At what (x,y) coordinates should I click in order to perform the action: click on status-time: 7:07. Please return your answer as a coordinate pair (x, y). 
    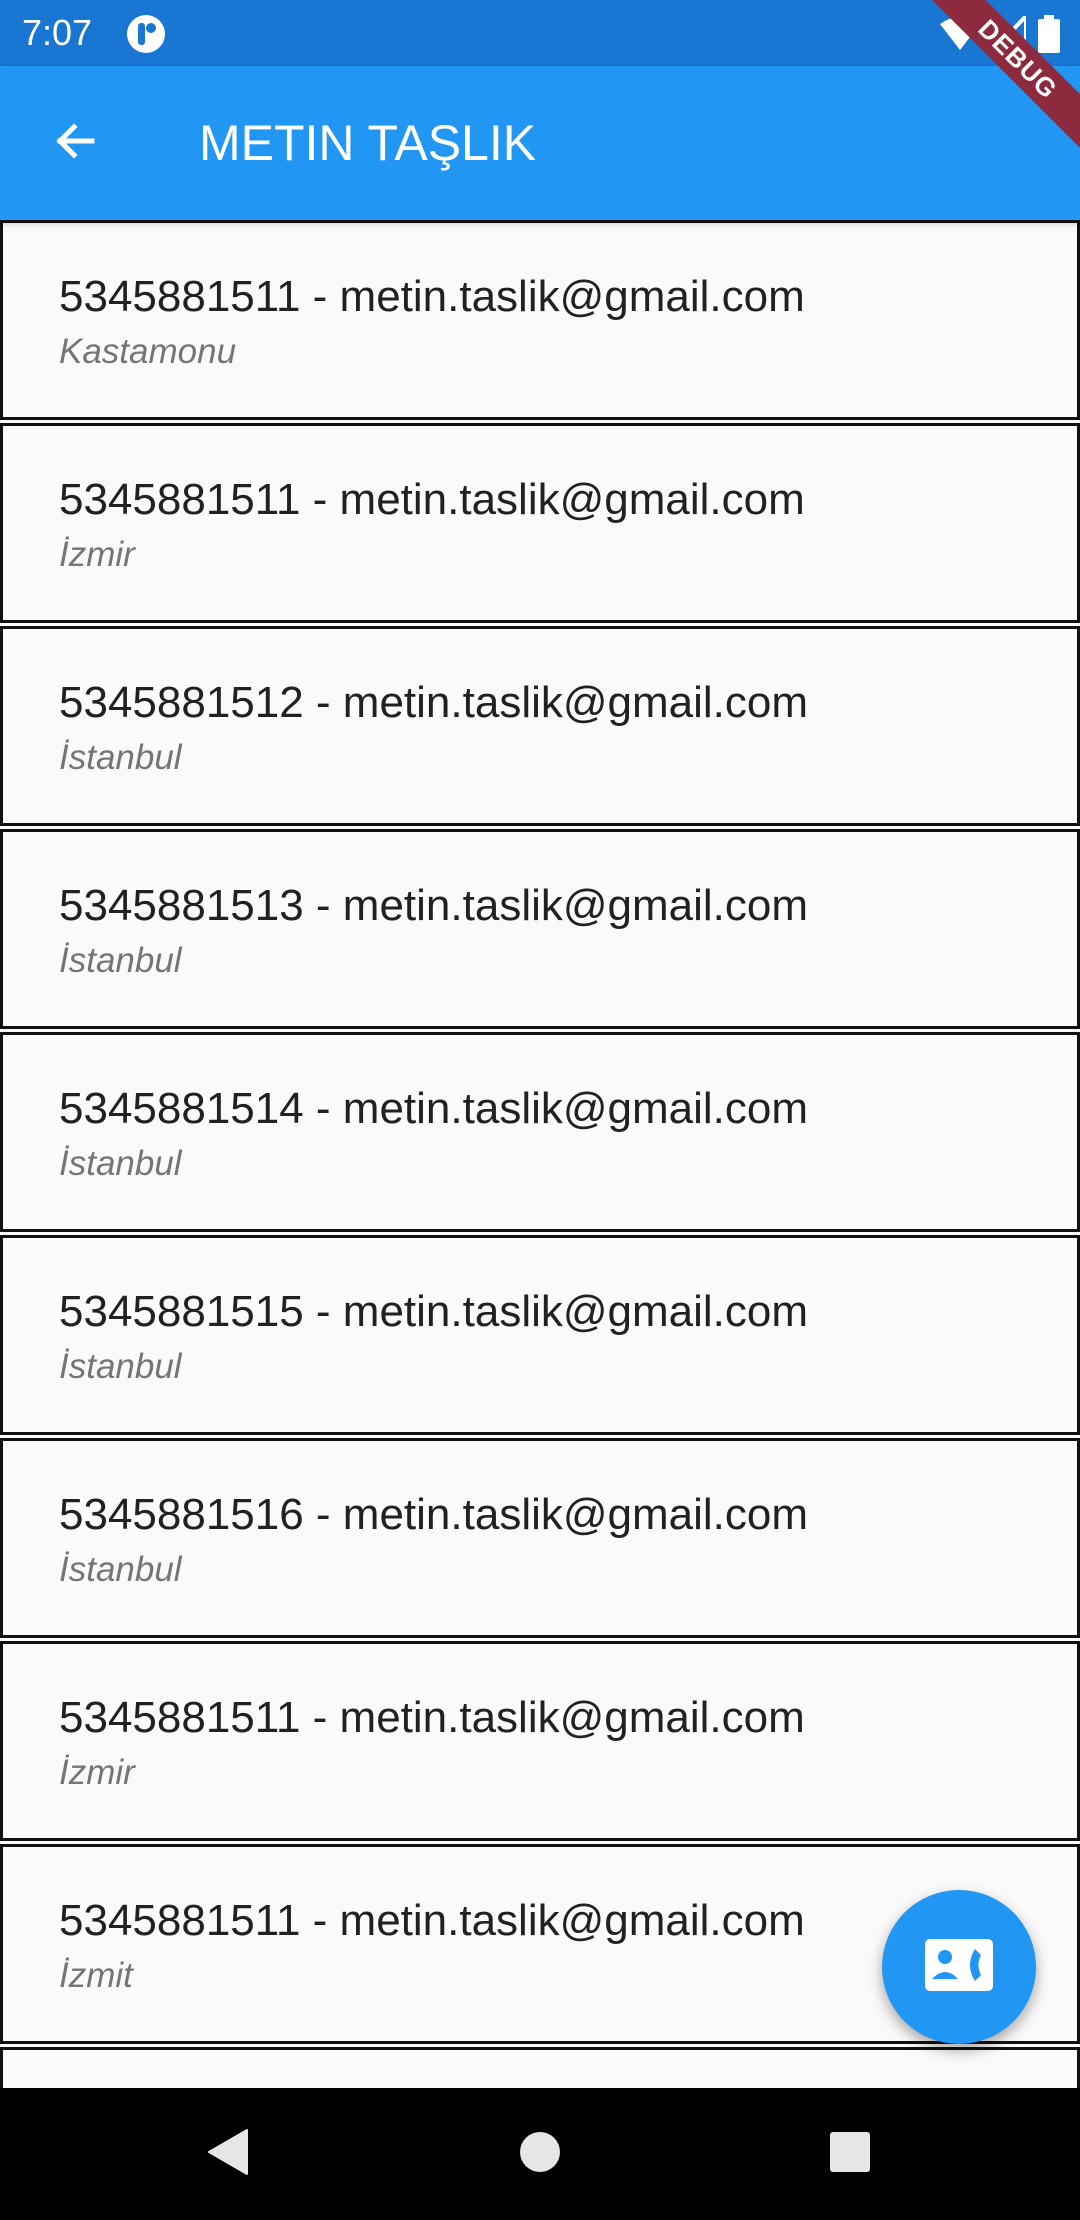
    Looking at the image, I should click on (57, 32).